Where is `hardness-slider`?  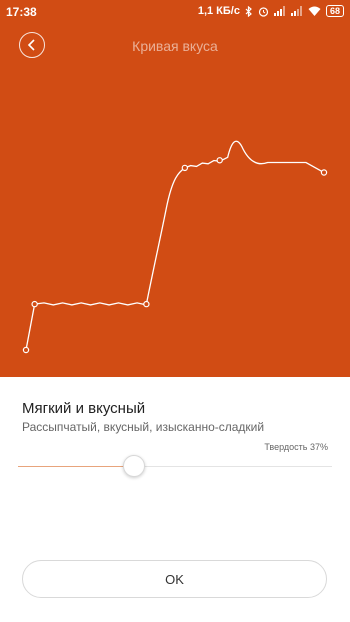 hardness-slider is located at coordinates (175, 466).